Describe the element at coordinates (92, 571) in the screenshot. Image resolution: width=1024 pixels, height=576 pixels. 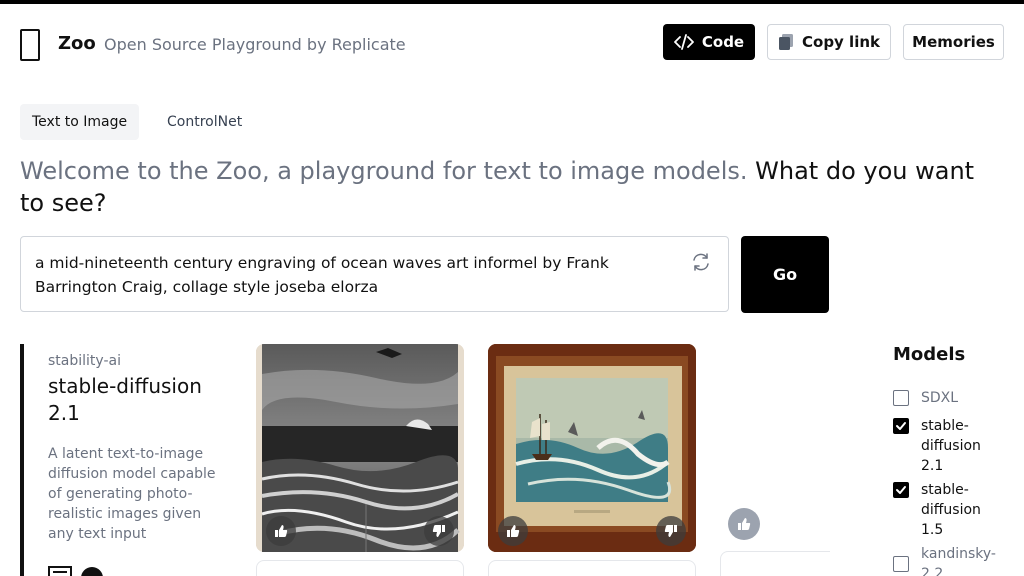
I see `github-icon` at that location.